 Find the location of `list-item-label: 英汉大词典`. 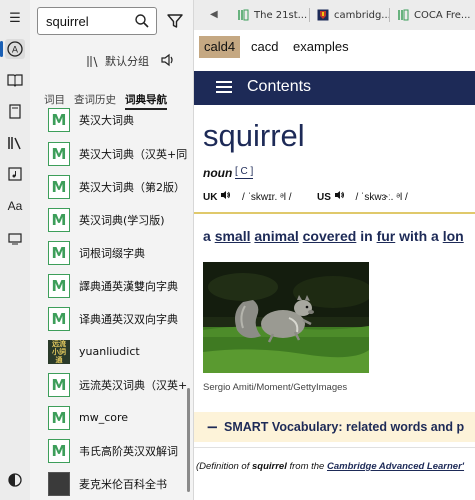

list-item-label: 英汉大词典 is located at coordinates (106, 120).